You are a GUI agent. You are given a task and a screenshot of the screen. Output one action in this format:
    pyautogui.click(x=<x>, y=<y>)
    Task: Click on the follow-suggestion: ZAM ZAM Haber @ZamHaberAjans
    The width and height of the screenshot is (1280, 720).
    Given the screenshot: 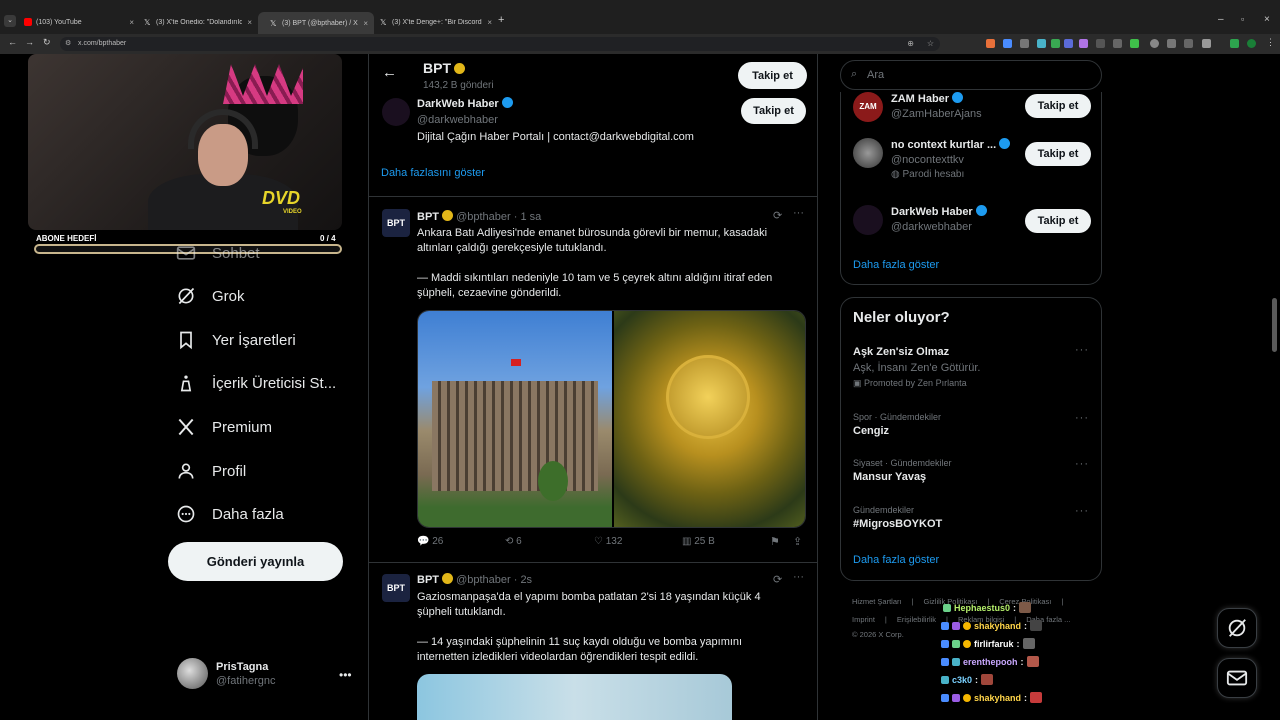 What is the action you would take?
    pyautogui.click(x=917, y=107)
    